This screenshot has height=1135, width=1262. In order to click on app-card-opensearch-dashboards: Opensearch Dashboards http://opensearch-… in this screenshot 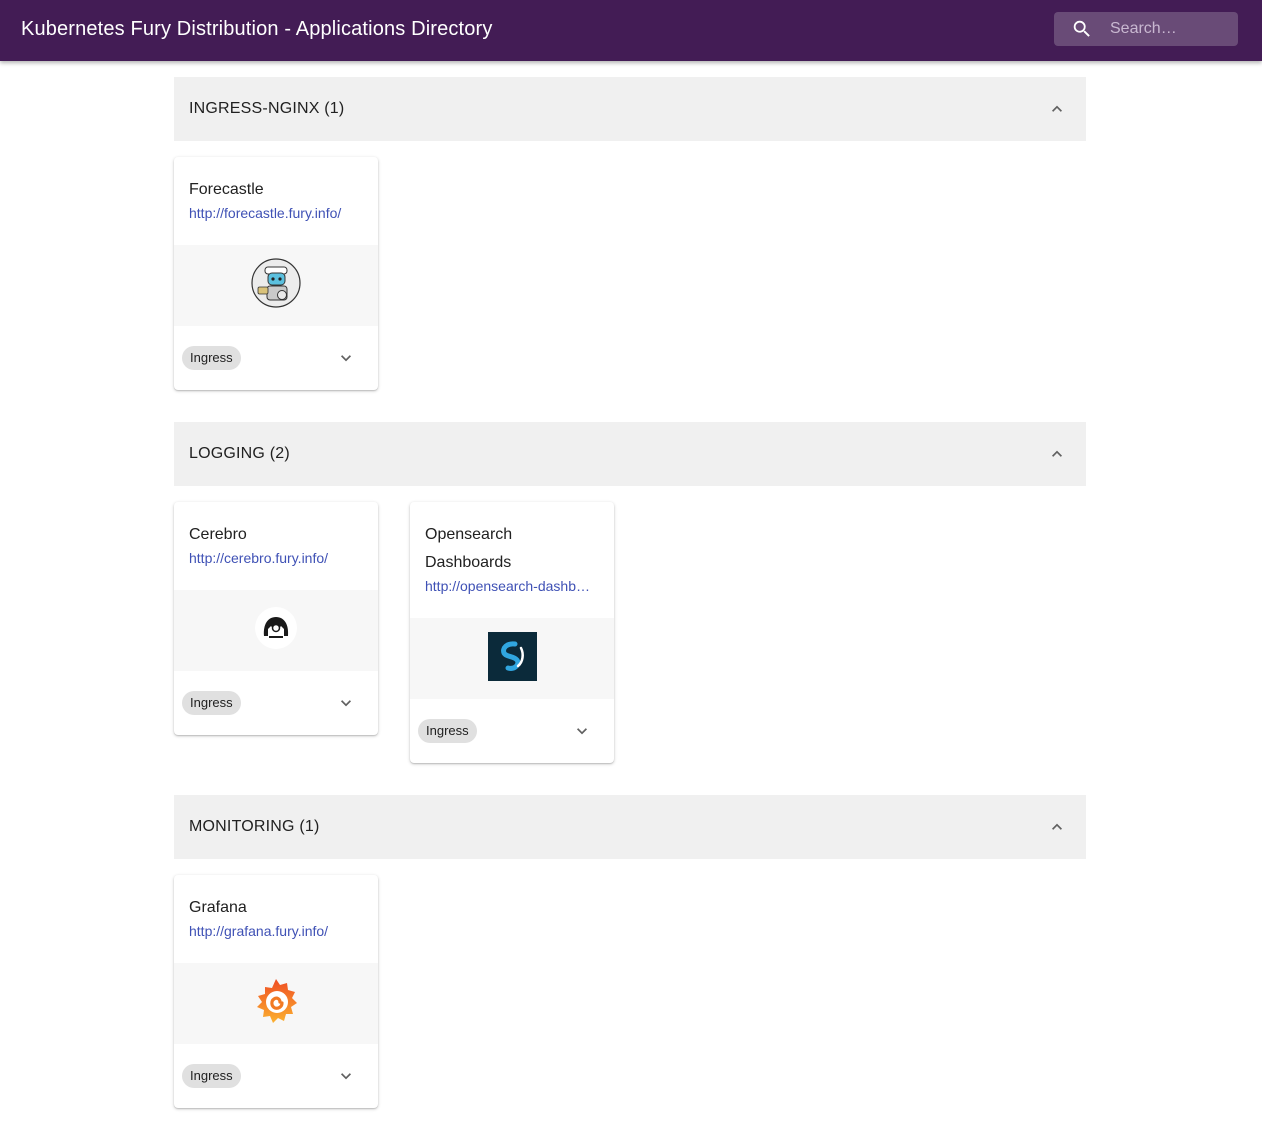, I will do `click(512, 632)`.